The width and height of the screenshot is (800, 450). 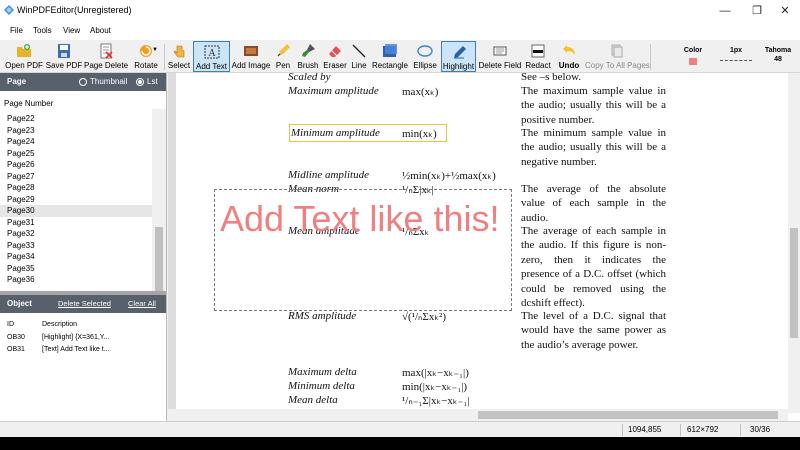 What do you see at coordinates (159, 262) in the screenshot?
I see `page-list-scroll-thumb` at bounding box center [159, 262].